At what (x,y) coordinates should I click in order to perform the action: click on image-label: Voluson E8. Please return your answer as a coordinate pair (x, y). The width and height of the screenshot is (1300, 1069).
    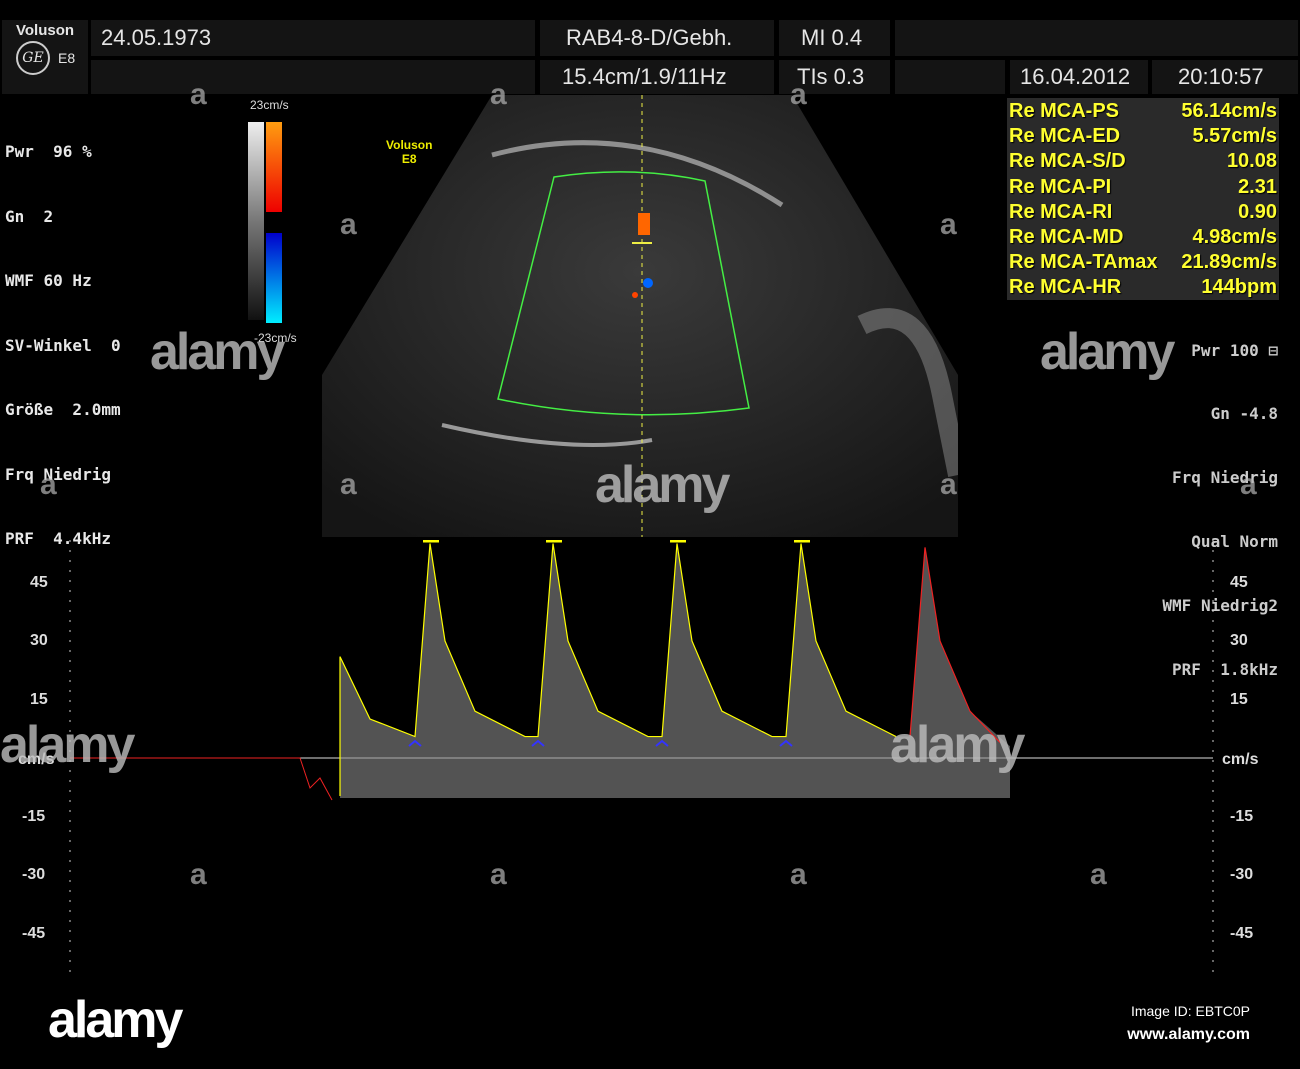
    Looking at the image, I should click on (409, 152).